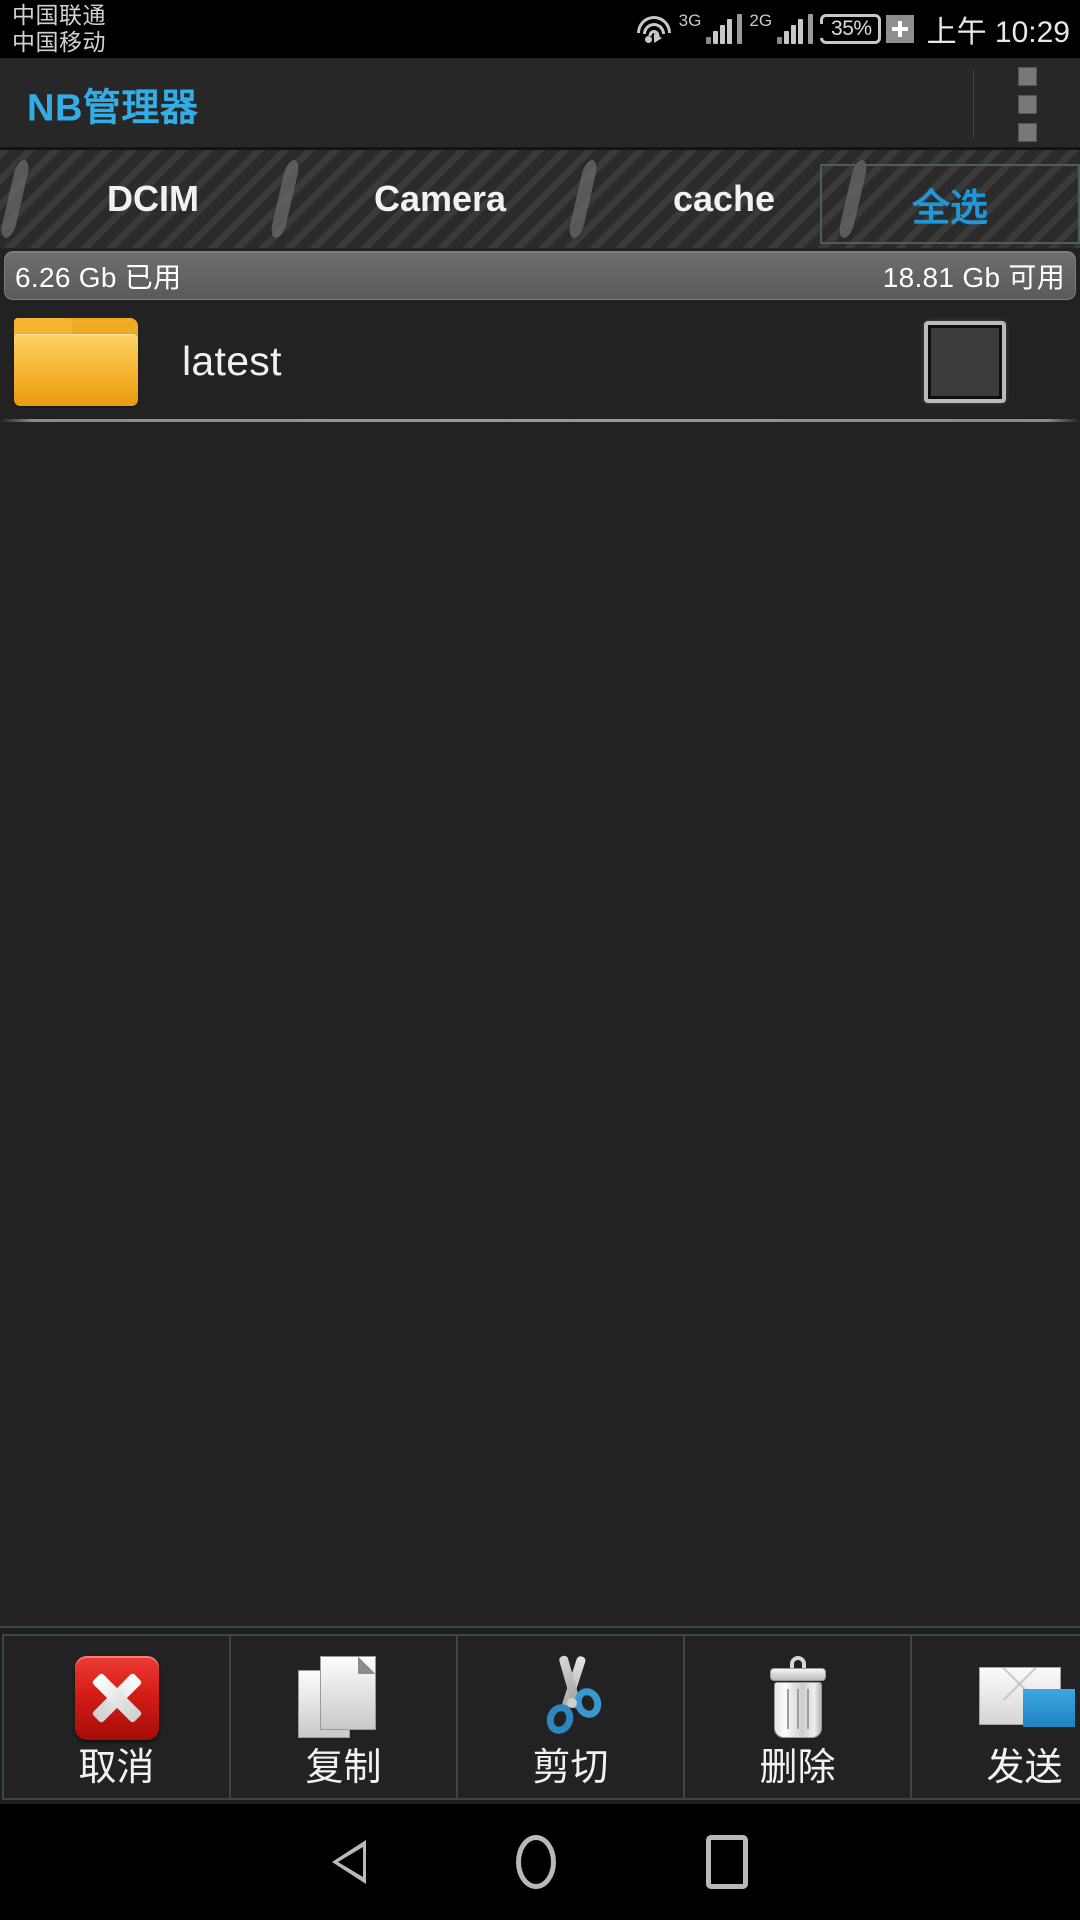  What do you see at coordinates (965, 361) in the screenshot?
I see `row-checkbox` at bounding box center [965, 361].